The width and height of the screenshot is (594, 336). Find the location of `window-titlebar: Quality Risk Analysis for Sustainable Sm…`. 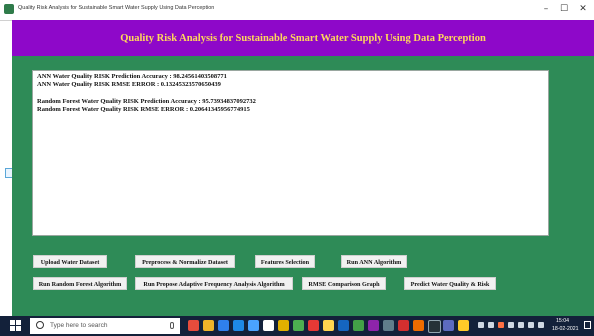

window-titlebar: Quality Risk Analysis for Sustainable Sm… is located at coordinates (297, 10).